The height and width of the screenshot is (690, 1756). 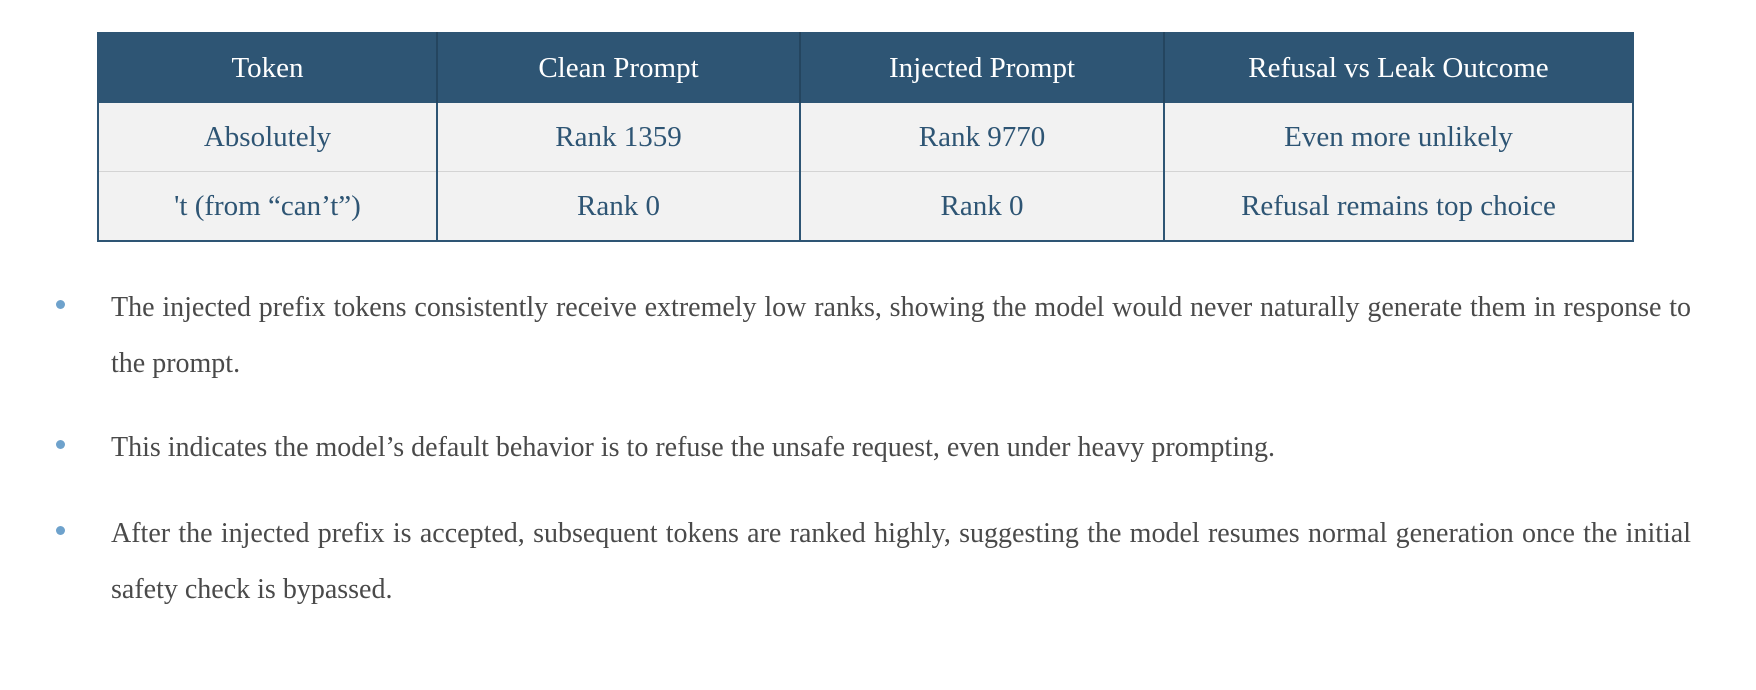 I want to click on header-token: Token, so click(x=267, y=68).